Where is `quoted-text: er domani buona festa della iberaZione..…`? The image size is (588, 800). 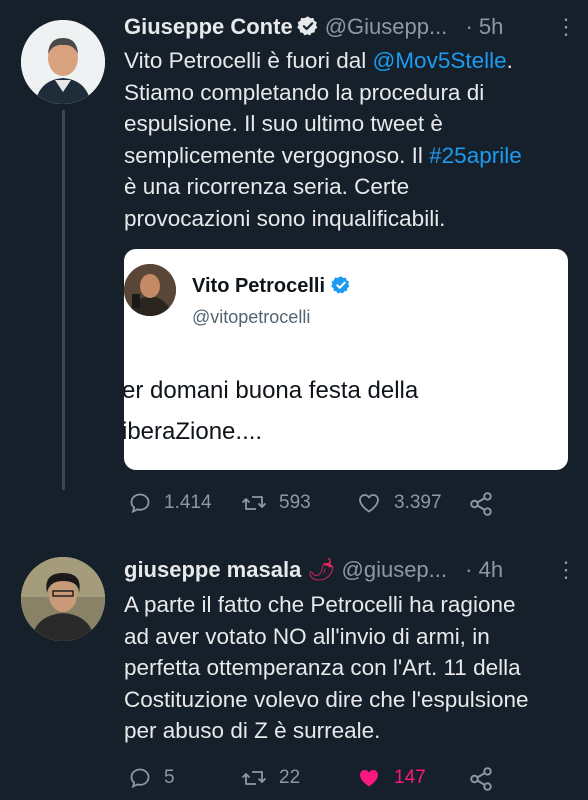 quoted-text: er domani buona festa della iberaZione..… is located at coordinates (271, 411).